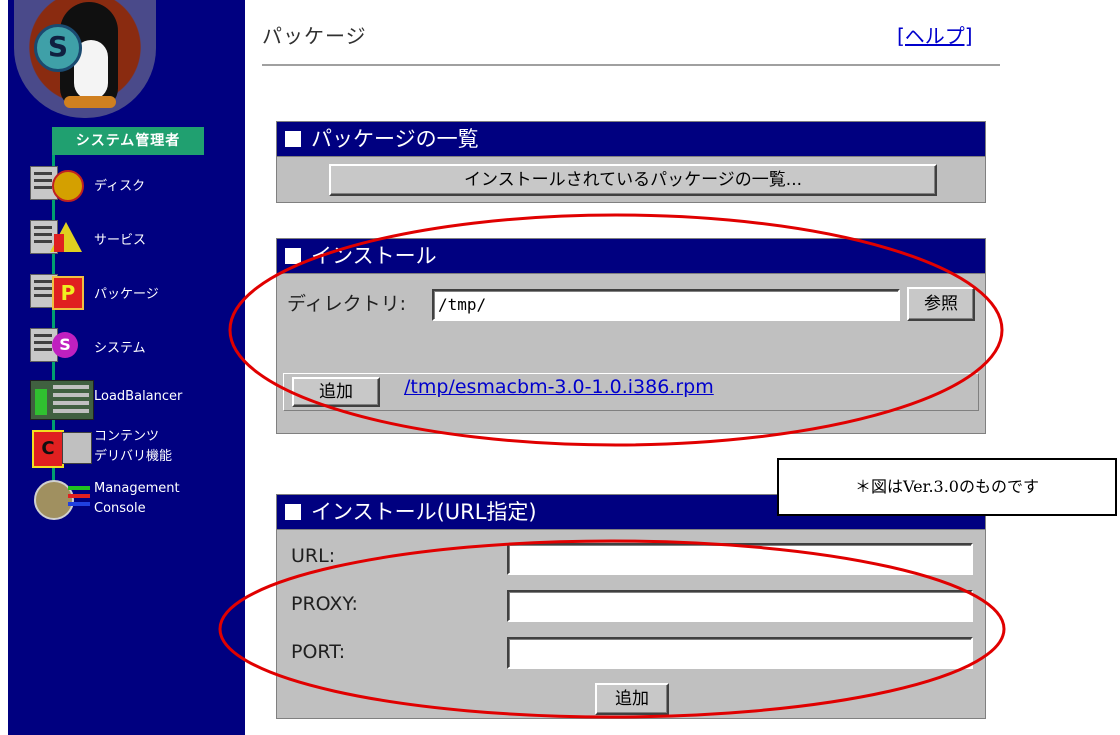 Image resolution: width=1120 pixels, height=735 pixels. What do you see at coordinates (60, 182) in the screenshot?
I see `disk-icon` at bounding box center [60, 182].